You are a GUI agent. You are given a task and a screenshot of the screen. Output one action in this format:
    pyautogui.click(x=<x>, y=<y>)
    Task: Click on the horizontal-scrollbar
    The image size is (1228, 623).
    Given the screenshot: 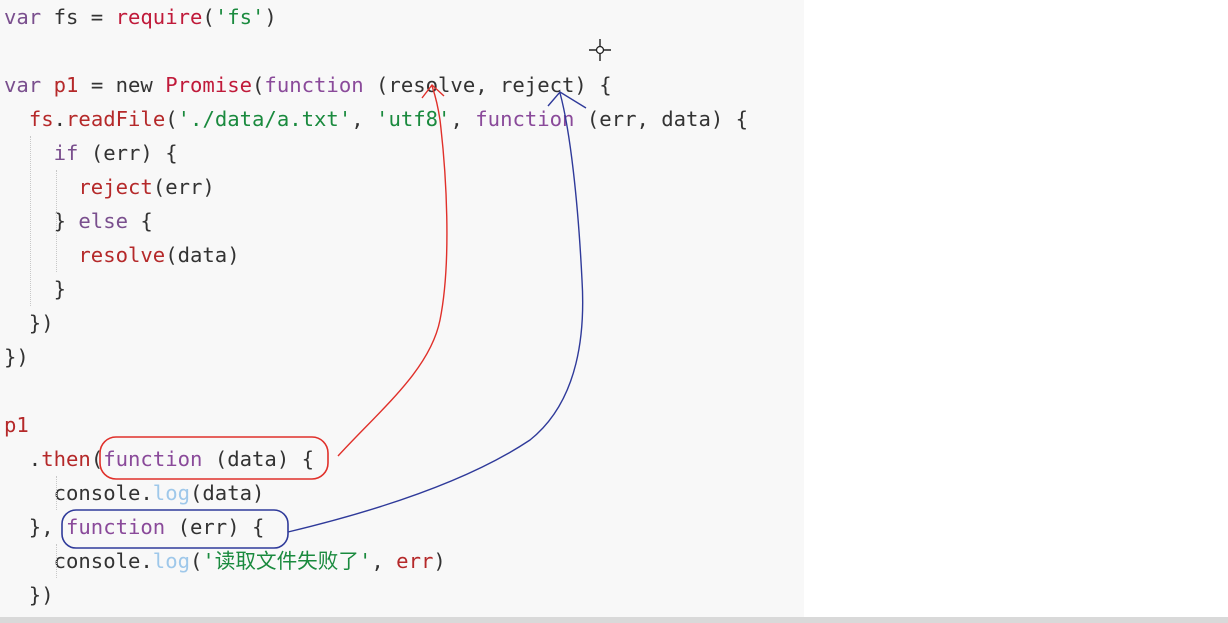 What is the action you would take?
    pyautogui.click(x=614, y=620)
    